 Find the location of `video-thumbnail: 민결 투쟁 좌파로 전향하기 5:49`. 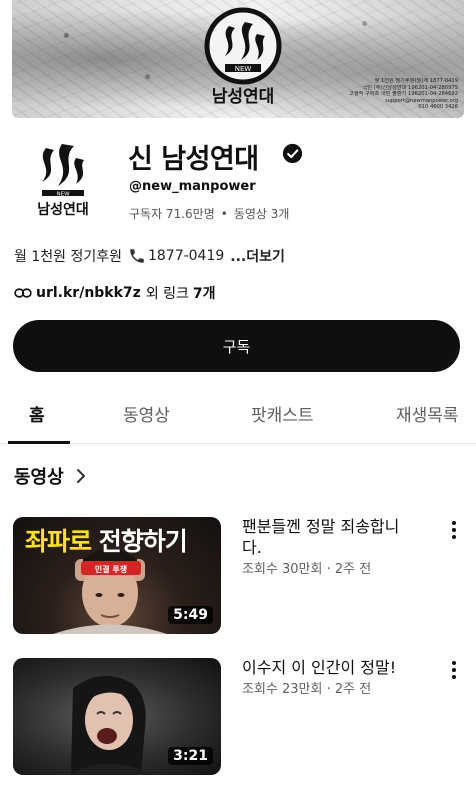

video-thumbnail: 민결 투쟁 좌파로 전향하기 5:49 is located at coordinates (117, 575).